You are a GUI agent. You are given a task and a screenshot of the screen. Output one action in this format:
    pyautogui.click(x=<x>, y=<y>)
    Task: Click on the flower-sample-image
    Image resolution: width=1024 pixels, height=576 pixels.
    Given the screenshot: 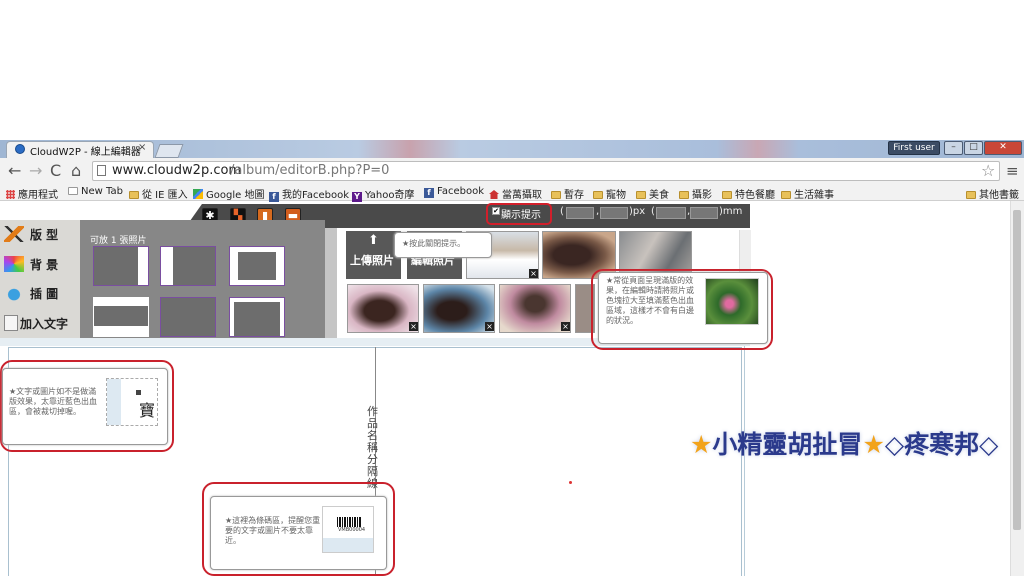 What is the action you would take?
    pyautogui.click(x=732, y=301)
    